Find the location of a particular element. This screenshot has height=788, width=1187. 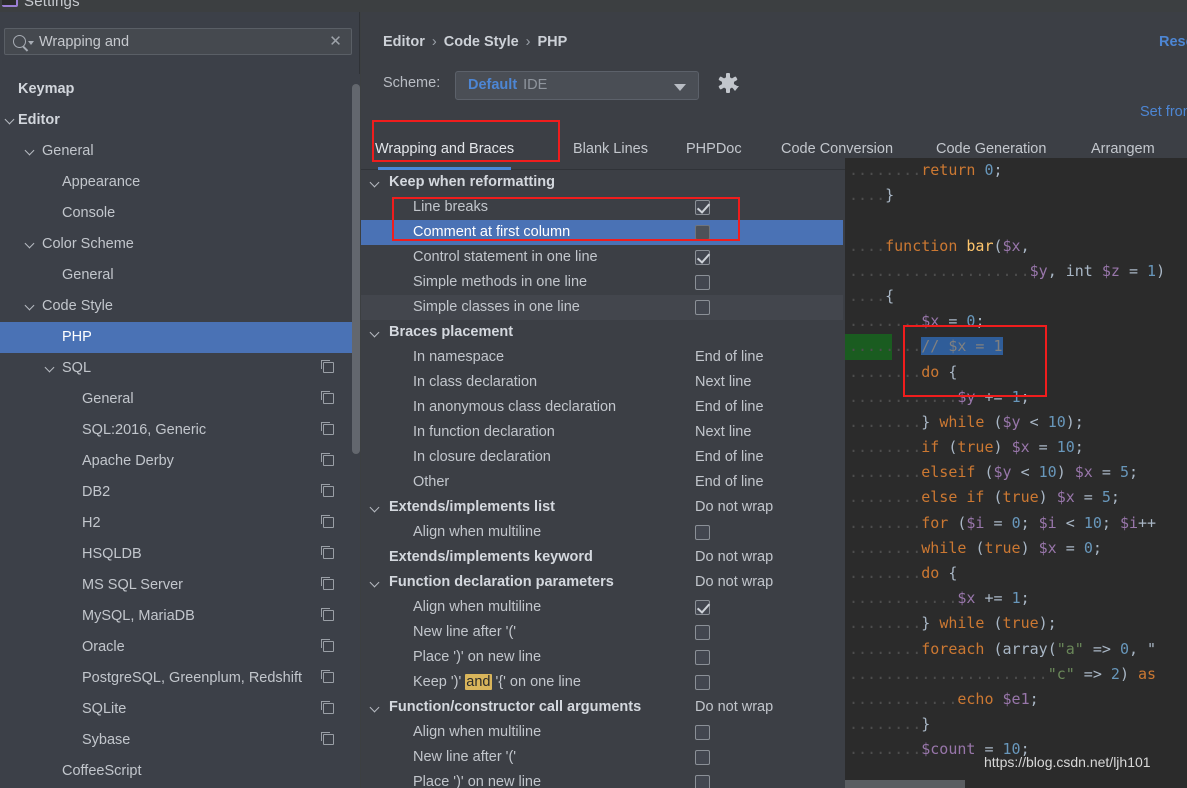

sidebar-item-sql: SQL is located at coordinates (176, 368).